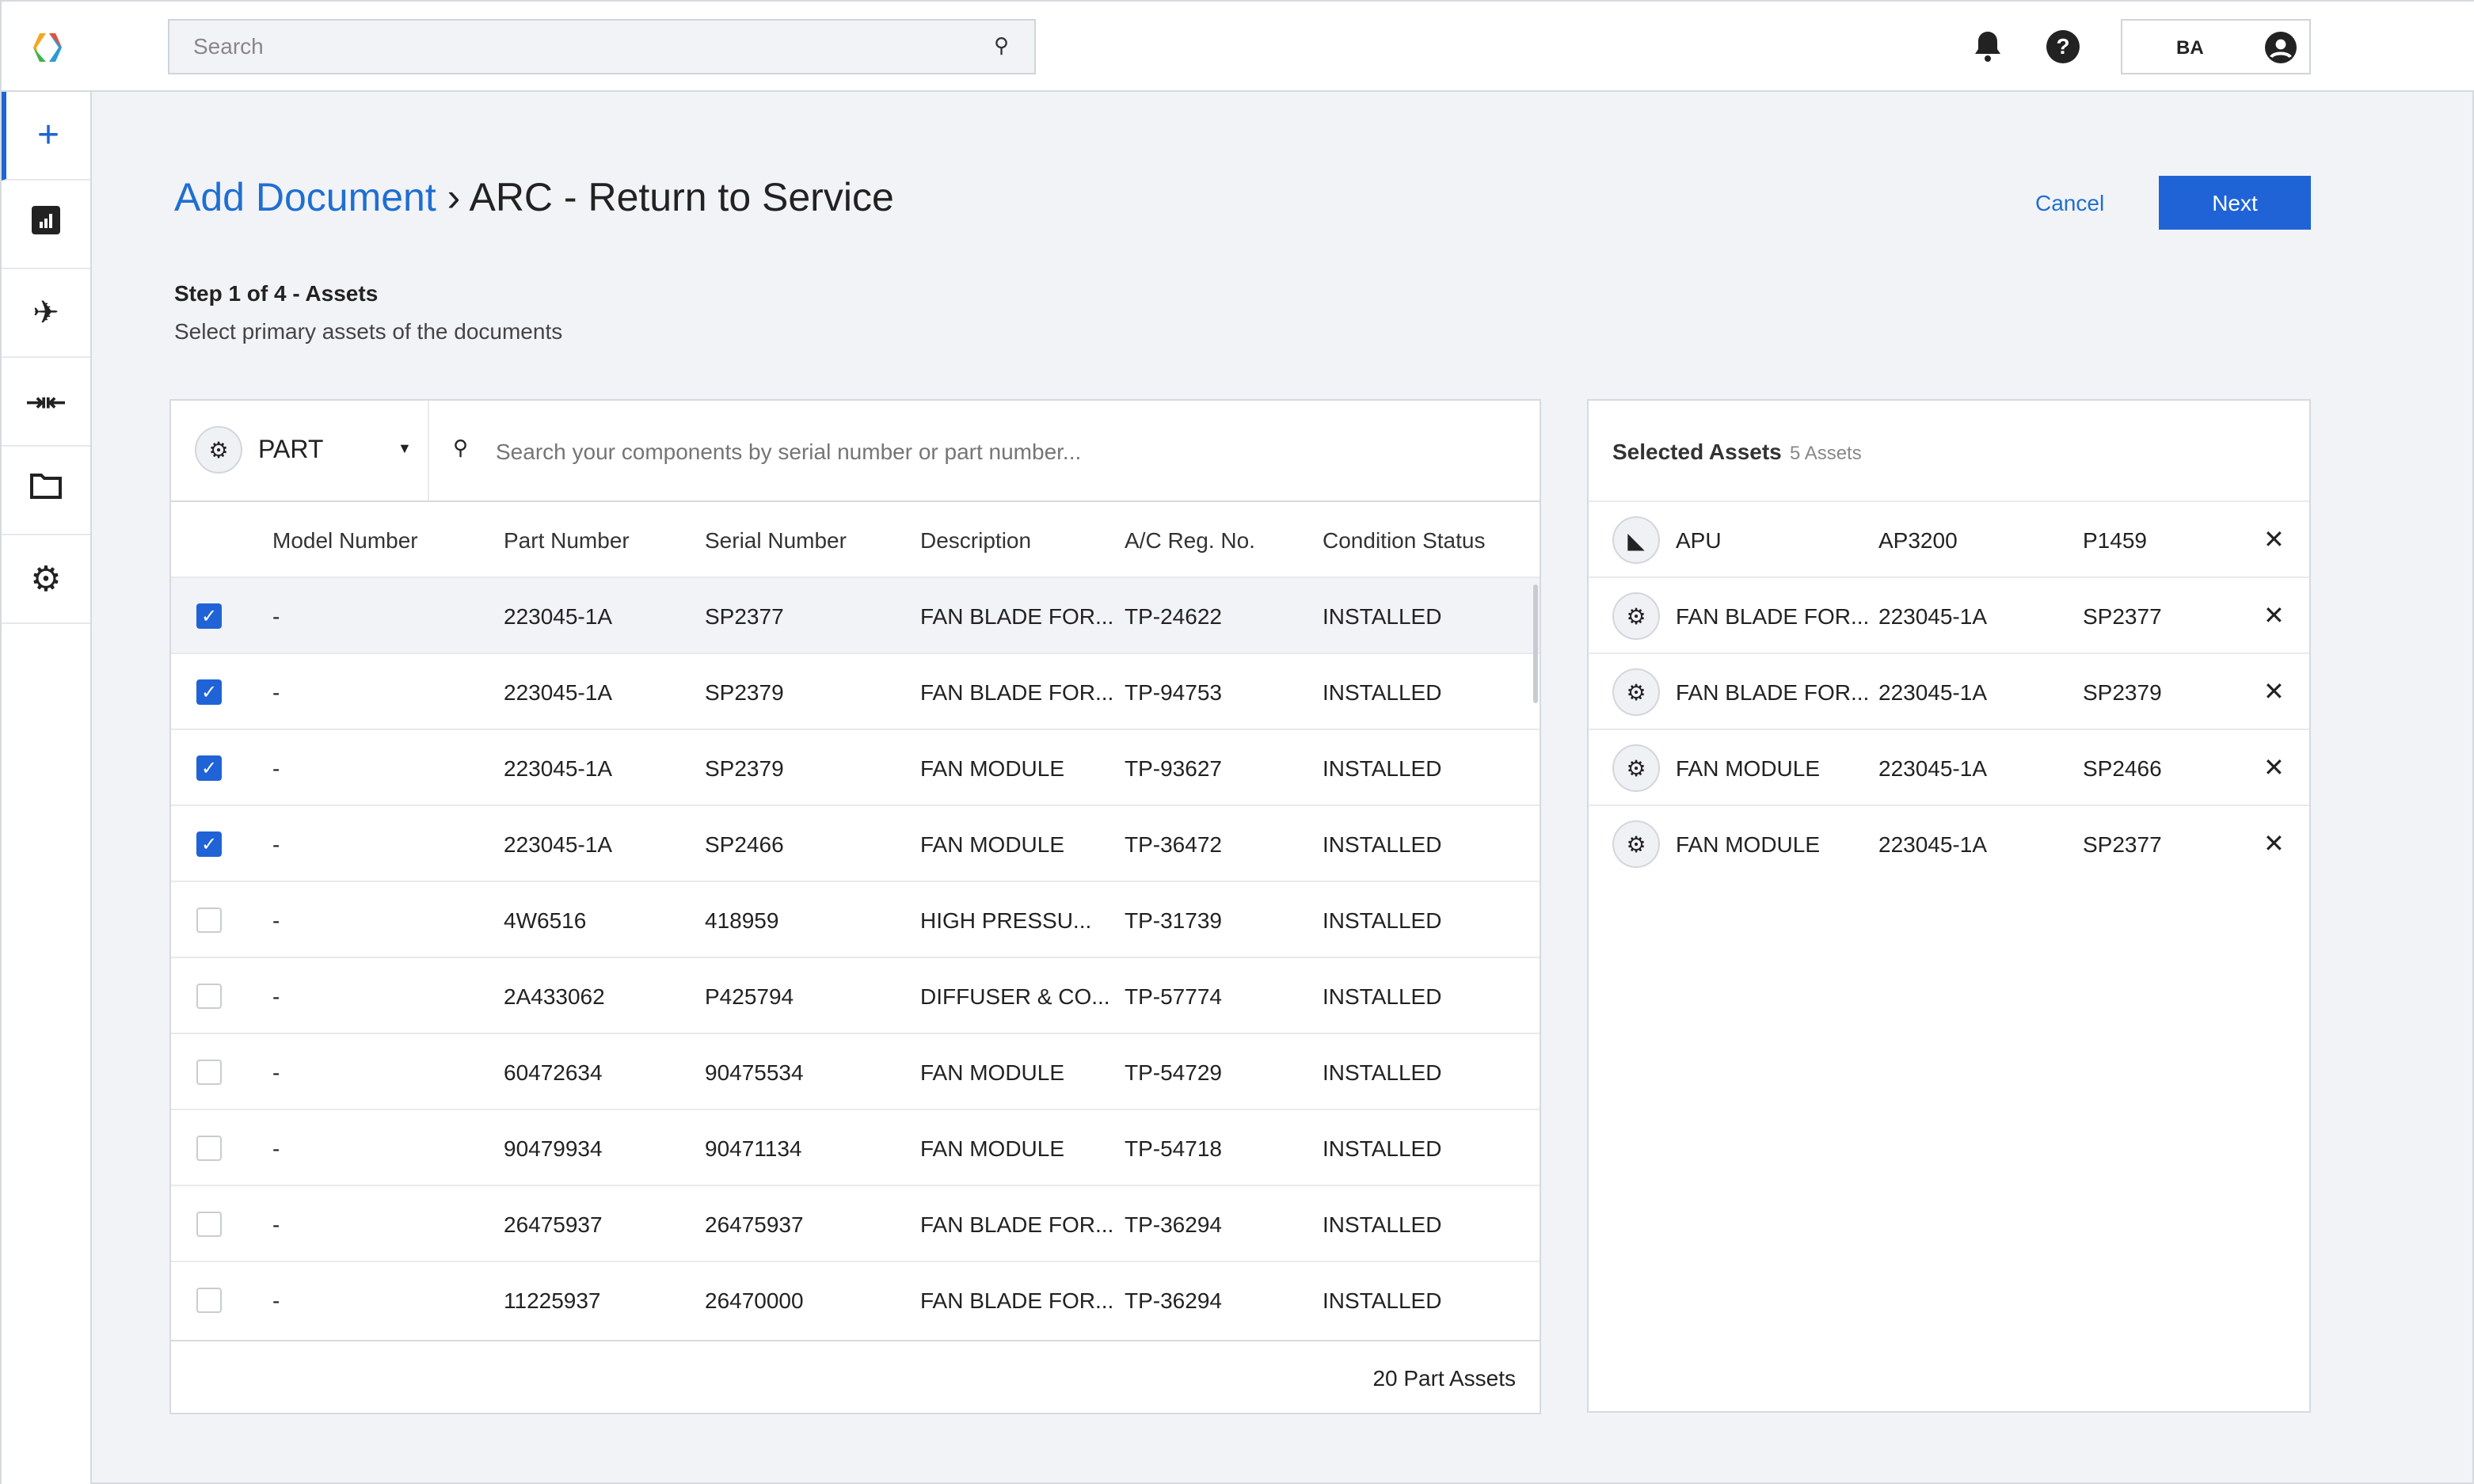 This screenshot has height=1484, width=2474. I want to click on sidebar-item-settings: ⚙, so click(46, 579).